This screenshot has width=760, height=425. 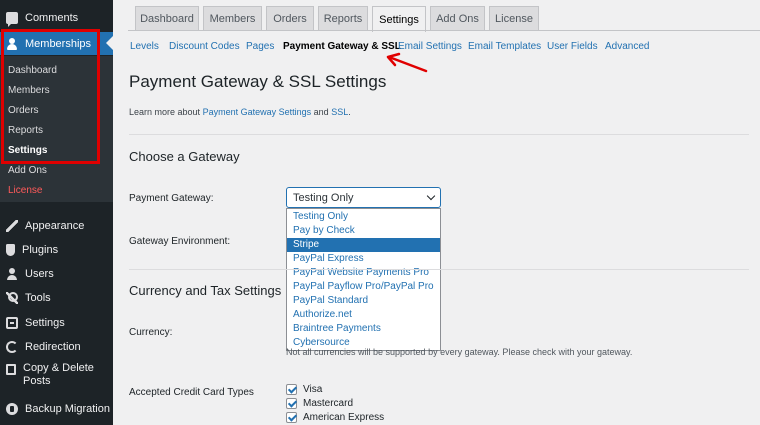 I want to click on dropdown-option-testing-only: Testing Only, so click(x=363, y=217).